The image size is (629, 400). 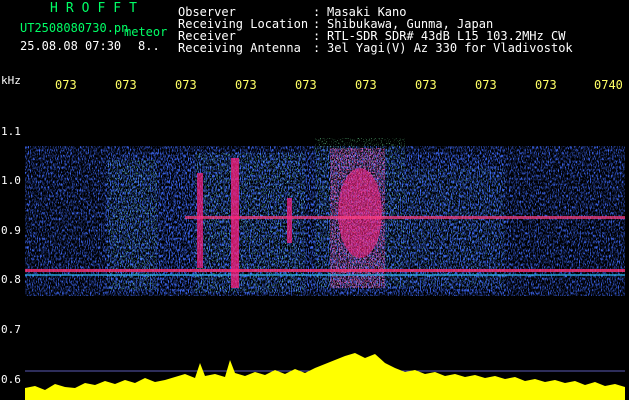 I want to click on observation-datetime: 25.08.08 07:30, so click(x=71, y=46).